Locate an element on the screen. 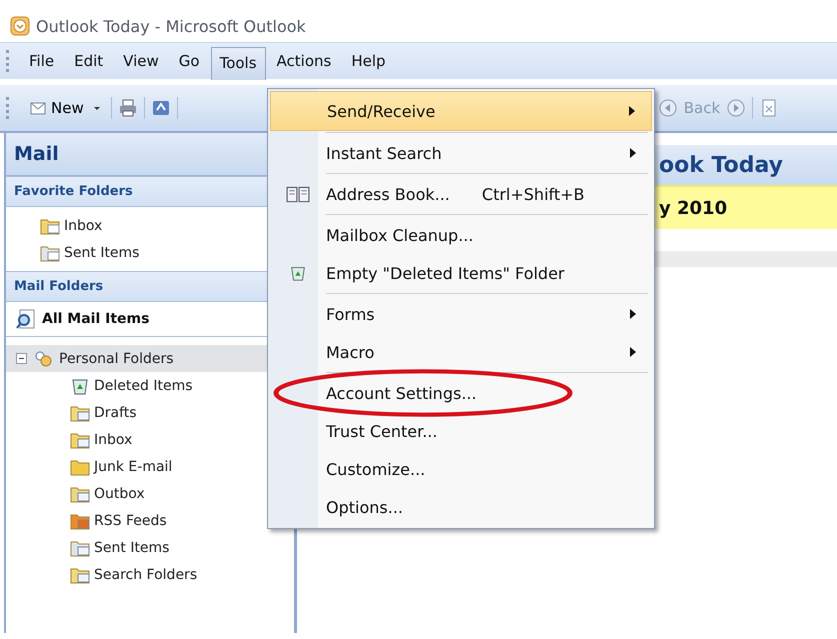 The image size is (837, 639). back-circle-icon is located at coordinates (668, 108).